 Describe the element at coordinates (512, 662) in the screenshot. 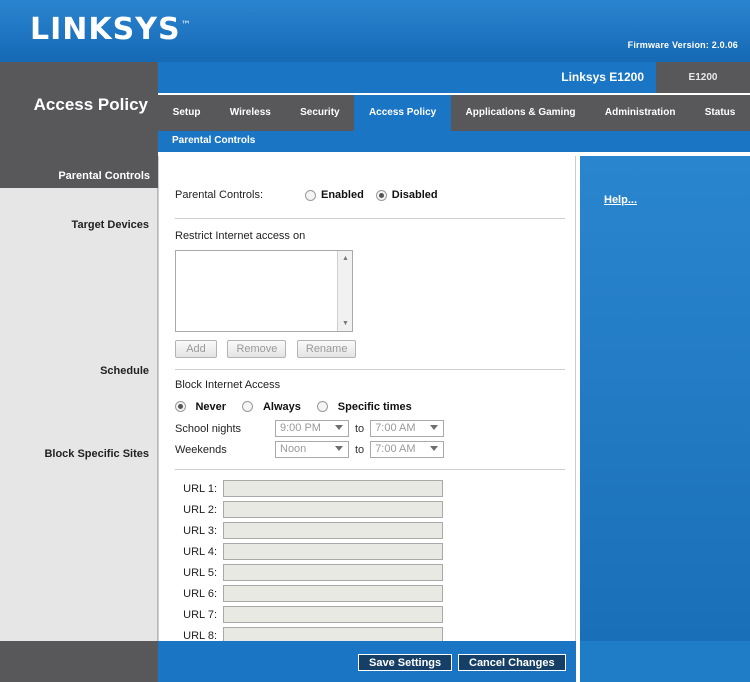

I see `cancel-changes-button: Cancel Changes` at that location.